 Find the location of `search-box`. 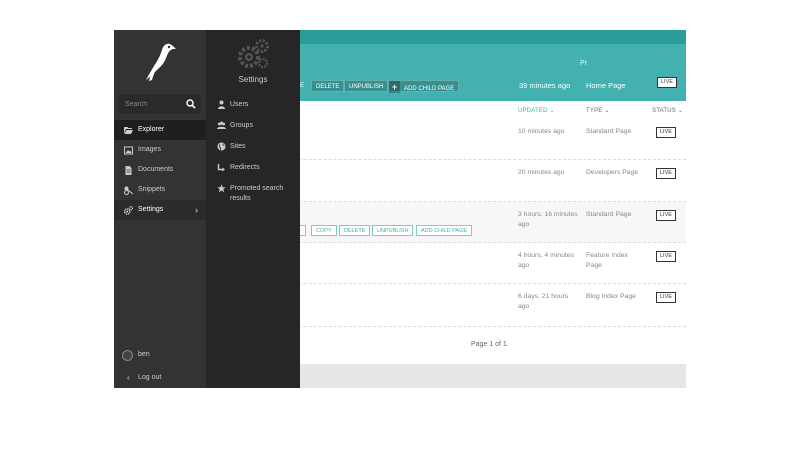

search-box is located at coordinates (160, 104).